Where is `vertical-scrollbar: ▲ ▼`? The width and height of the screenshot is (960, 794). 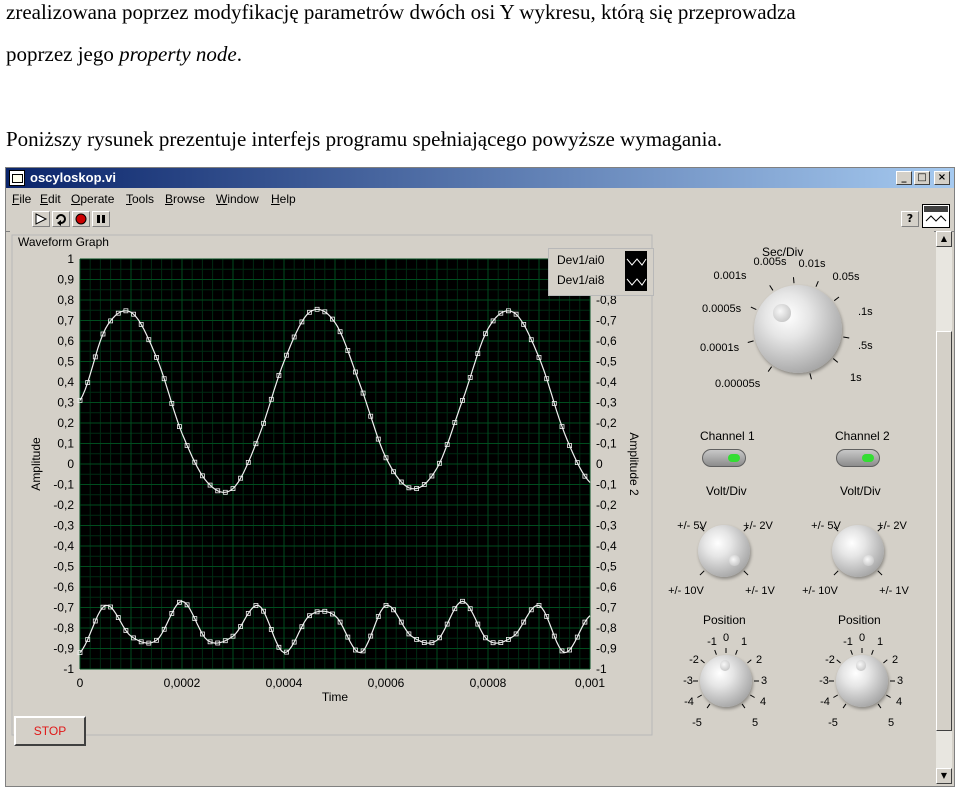 vertical-scrollbar: ▲ ▼ is located at coordinates (944, 507).